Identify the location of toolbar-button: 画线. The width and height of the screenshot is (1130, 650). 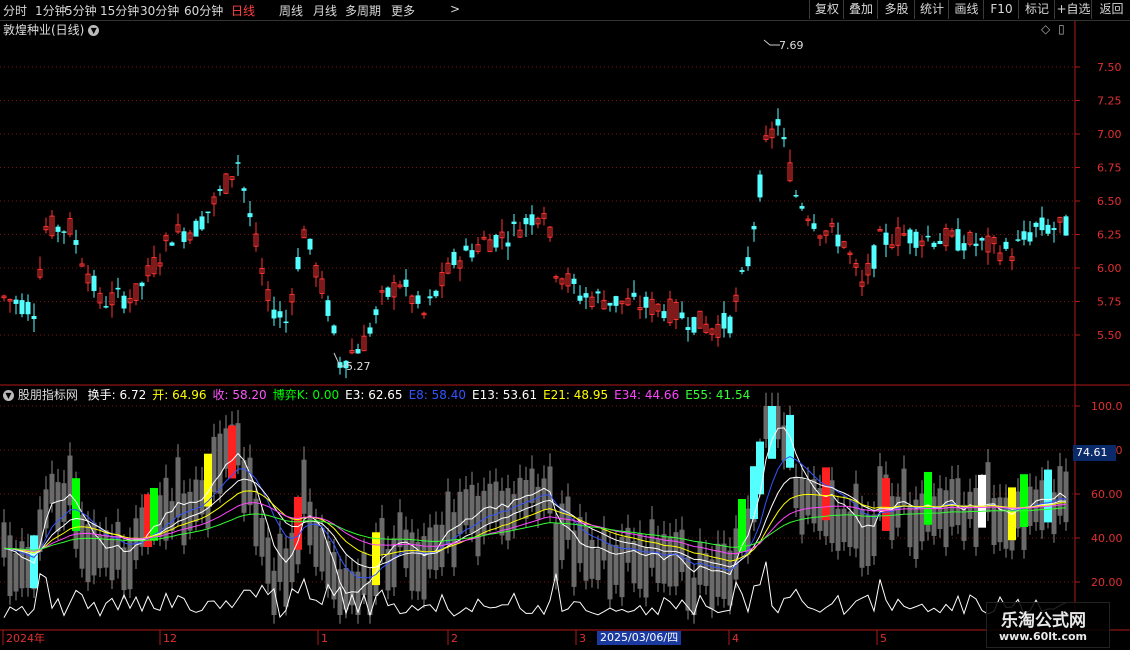
(966, 9).